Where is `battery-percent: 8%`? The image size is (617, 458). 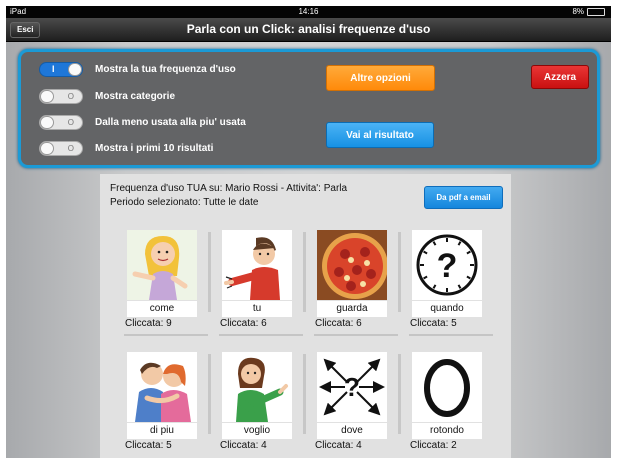
battery-percent: 8% is located at coordinates (578, 11).